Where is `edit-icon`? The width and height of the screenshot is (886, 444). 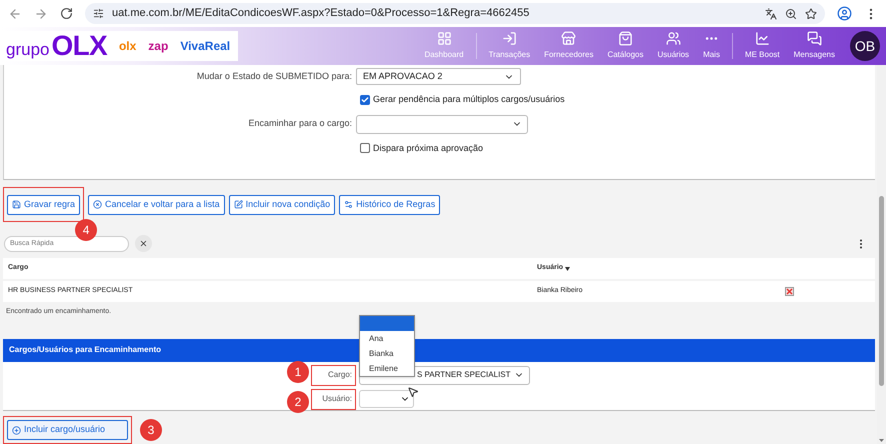
edit-icon is located at coordinates (238, 205).